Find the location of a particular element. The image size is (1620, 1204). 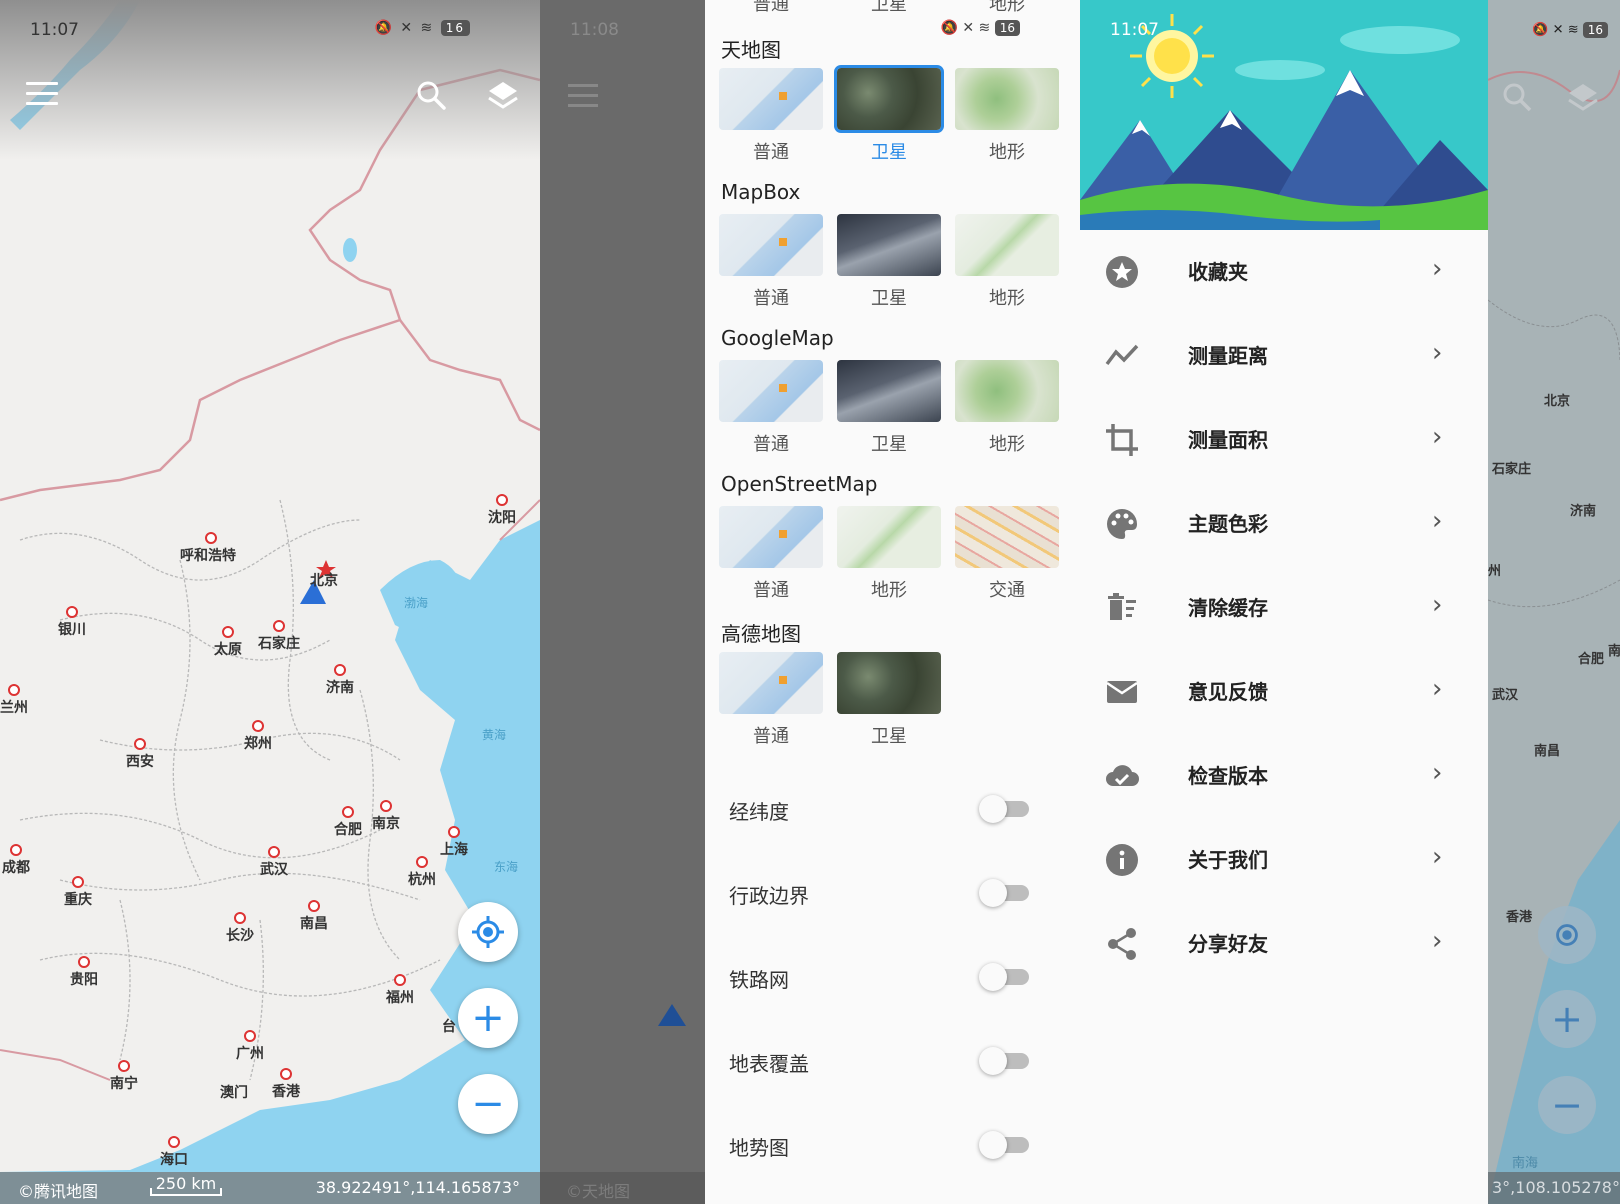

menu-item-clear-cache: 清除缓存 › is located at coordinates (1284, 608).